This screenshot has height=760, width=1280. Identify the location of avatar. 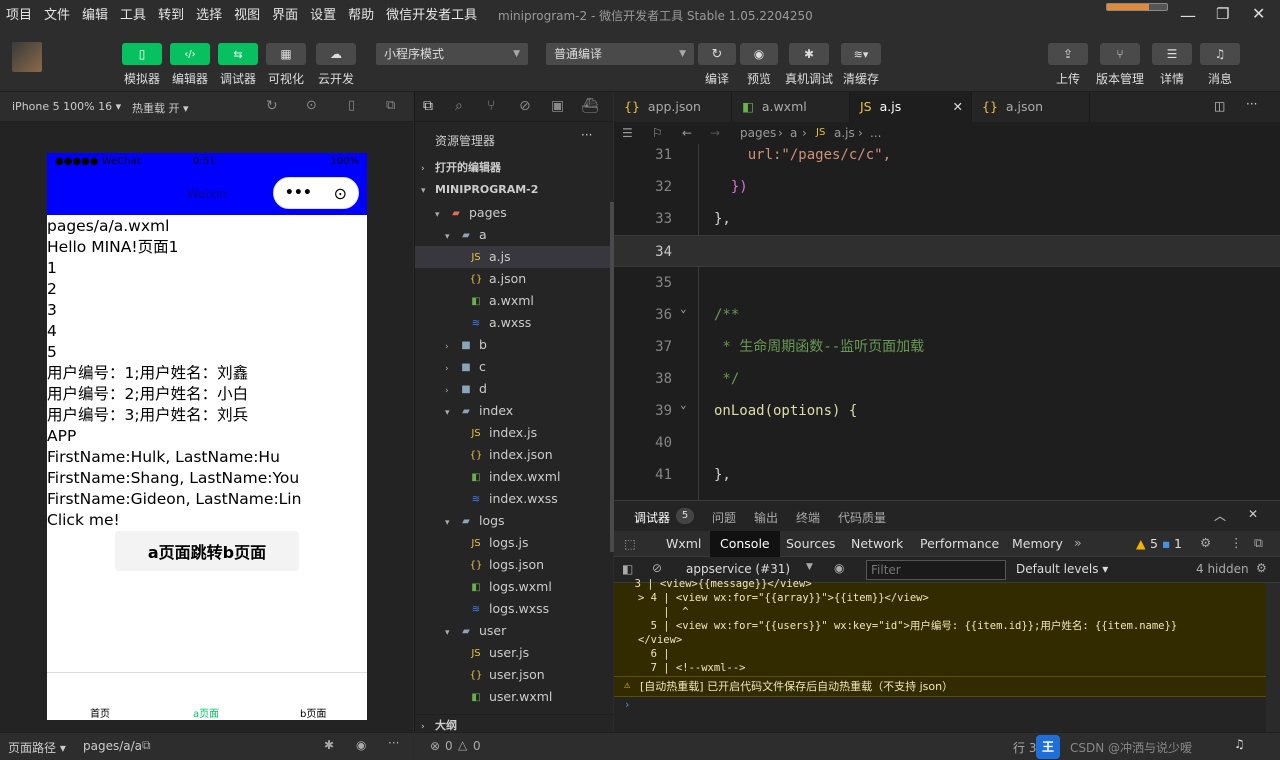
(27, 57).